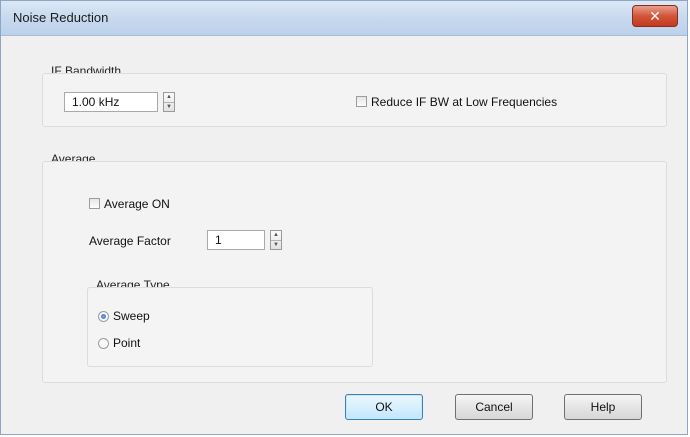 This screenshot has height=437, width=690. What do you see at coordinates (137, 204) in the screenshot?
I see `average-on-label: Average ON` at bounding box center [137, 204].